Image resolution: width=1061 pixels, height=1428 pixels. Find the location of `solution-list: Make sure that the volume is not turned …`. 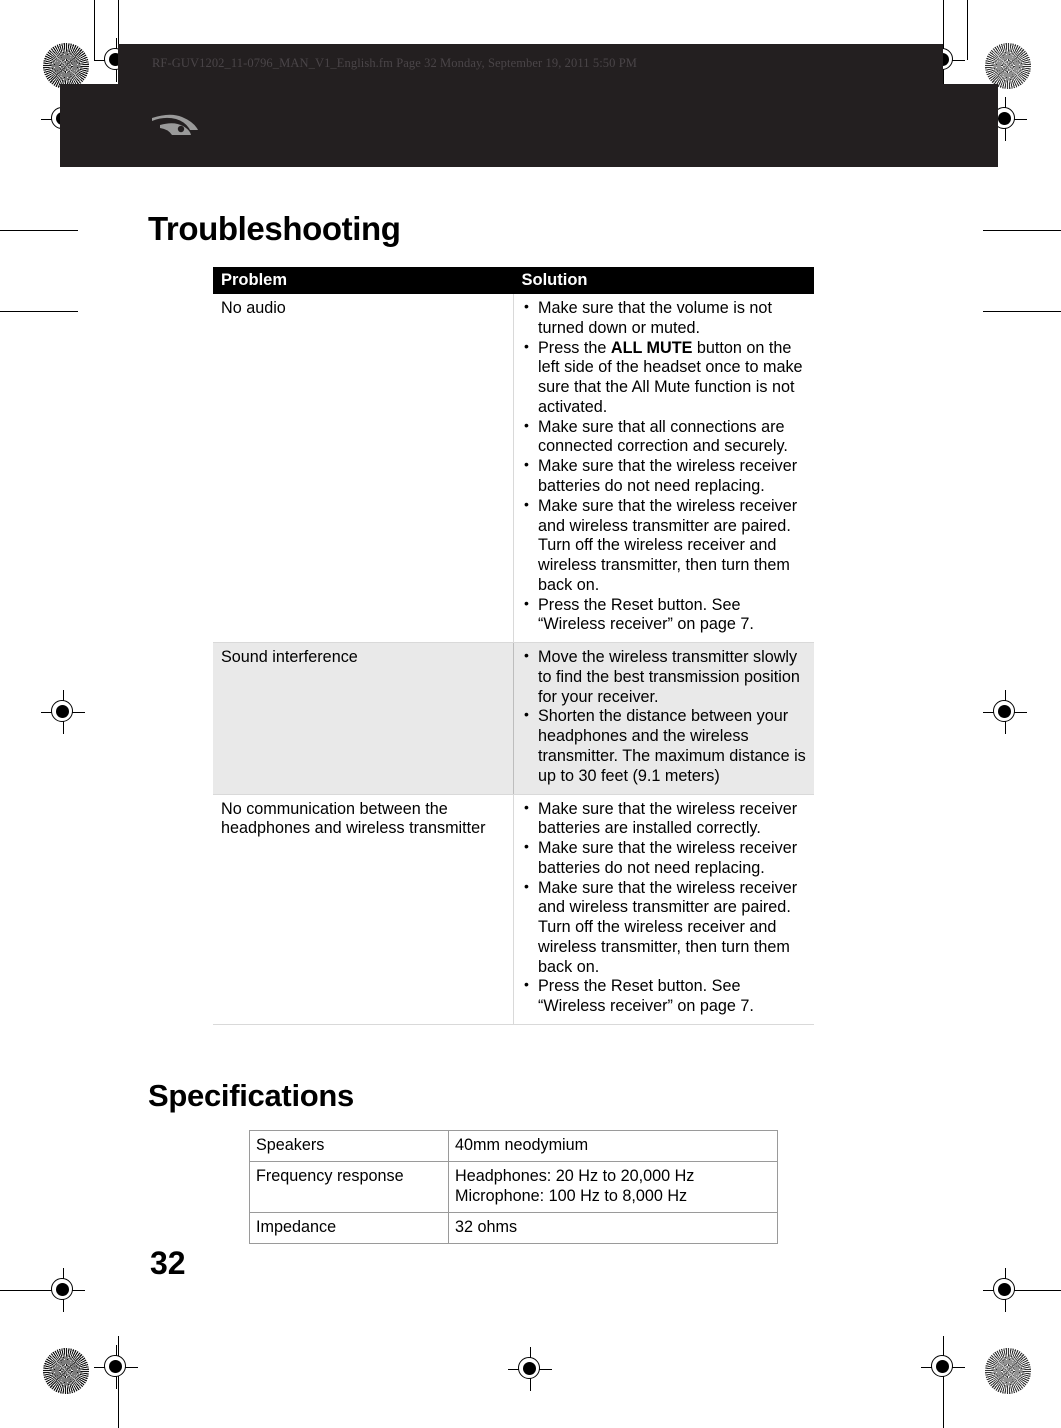

solution-list: Make sure that the volume is not turned … is located at coordinates (665, 467).